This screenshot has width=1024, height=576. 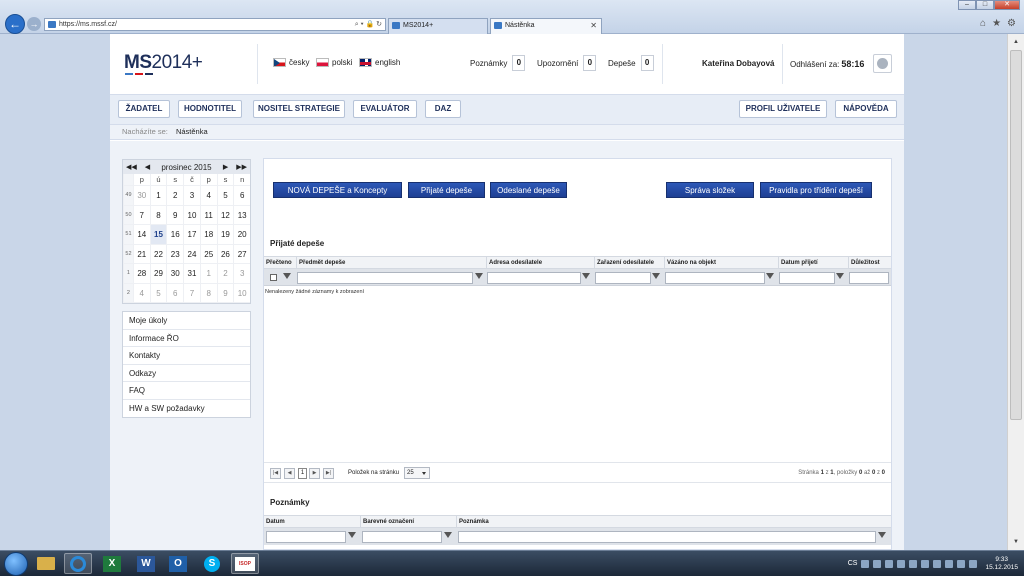 What do you see at coordinates (631, 63) in the screenshot?
I see `messages-counter: Depeše 0` at bounding box center [631, 63].